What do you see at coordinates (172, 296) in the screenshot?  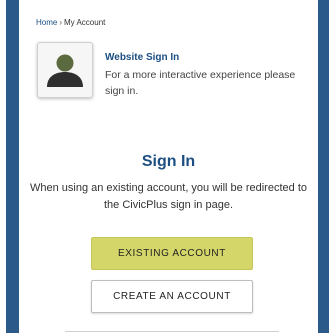 I see `create-account-button: CREATE AN ACCOUNT` at bounding box center [172, 296].